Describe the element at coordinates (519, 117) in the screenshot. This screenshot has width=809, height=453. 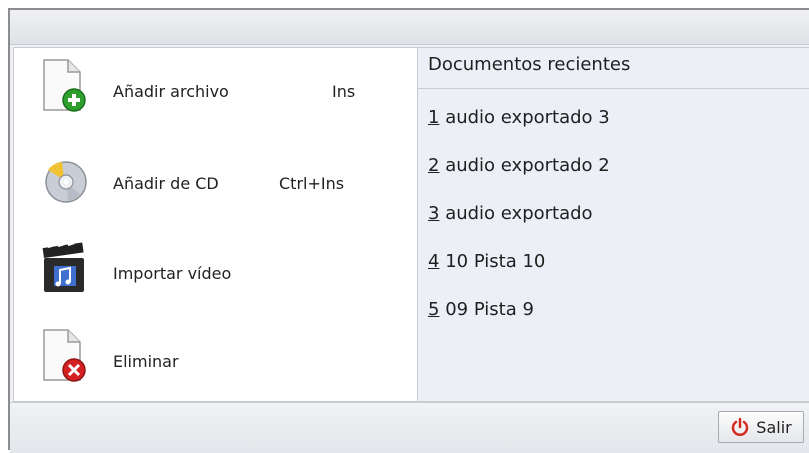
I see `recent-item: 1 audio exportado 3` at that location.